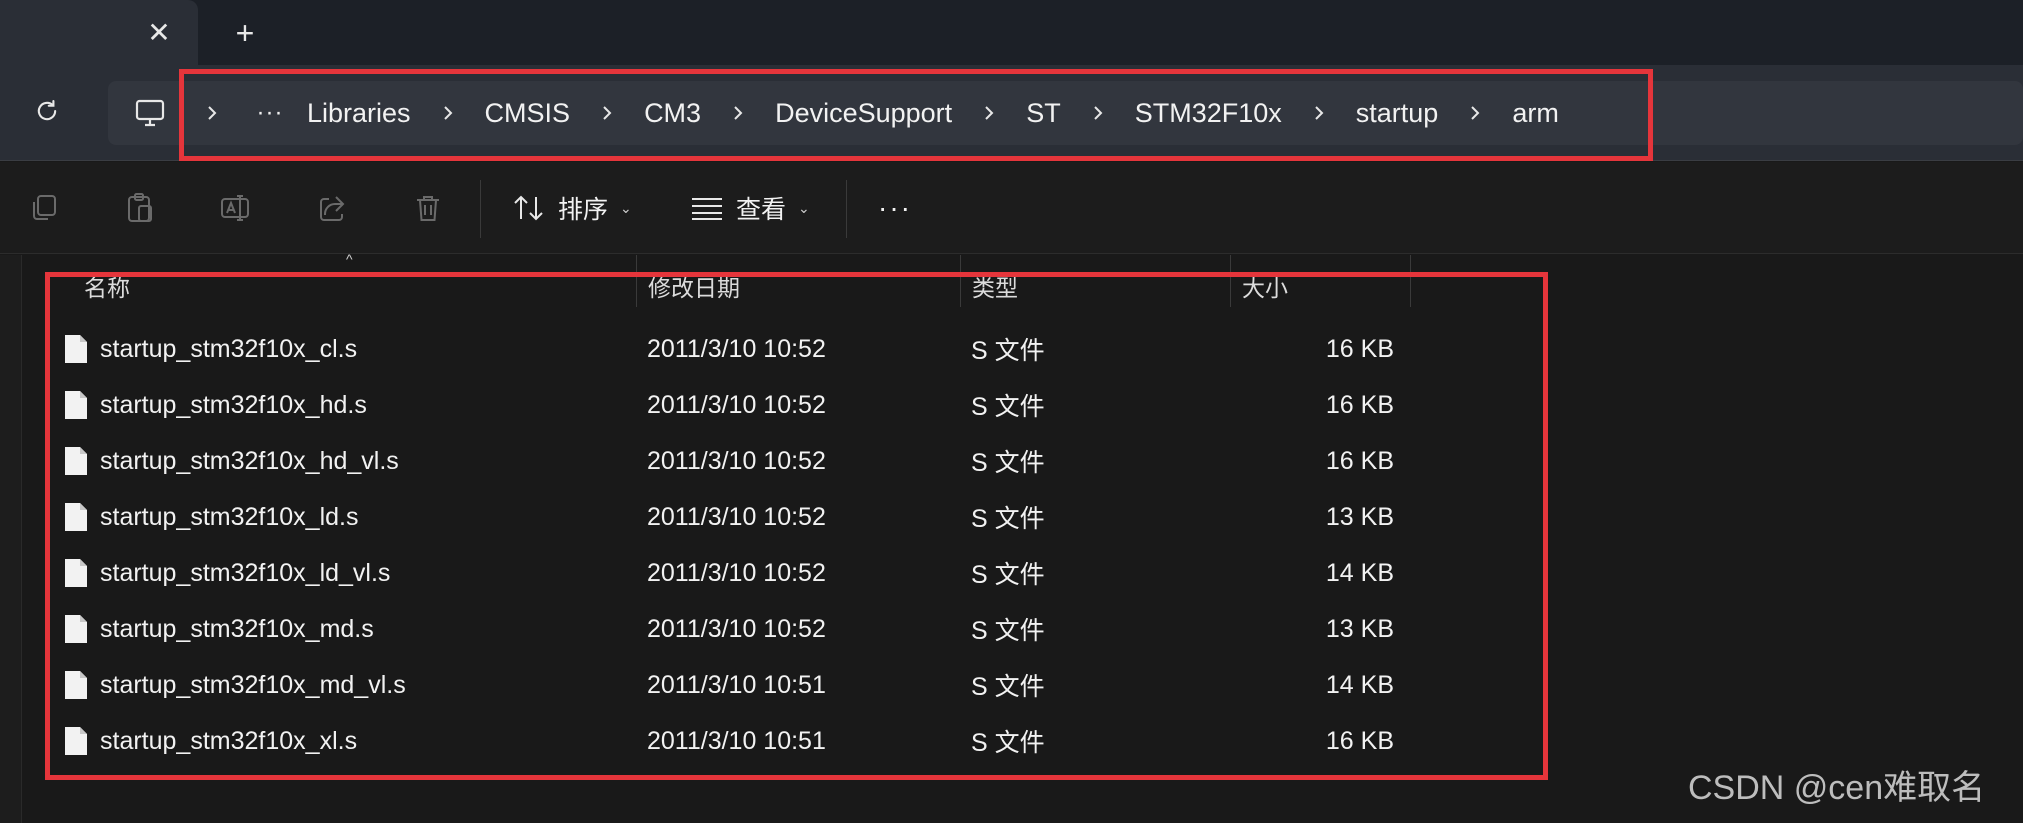 The image size is (2023, 823). I want to click on title-bar: ✕ +, so click(1011, 32).